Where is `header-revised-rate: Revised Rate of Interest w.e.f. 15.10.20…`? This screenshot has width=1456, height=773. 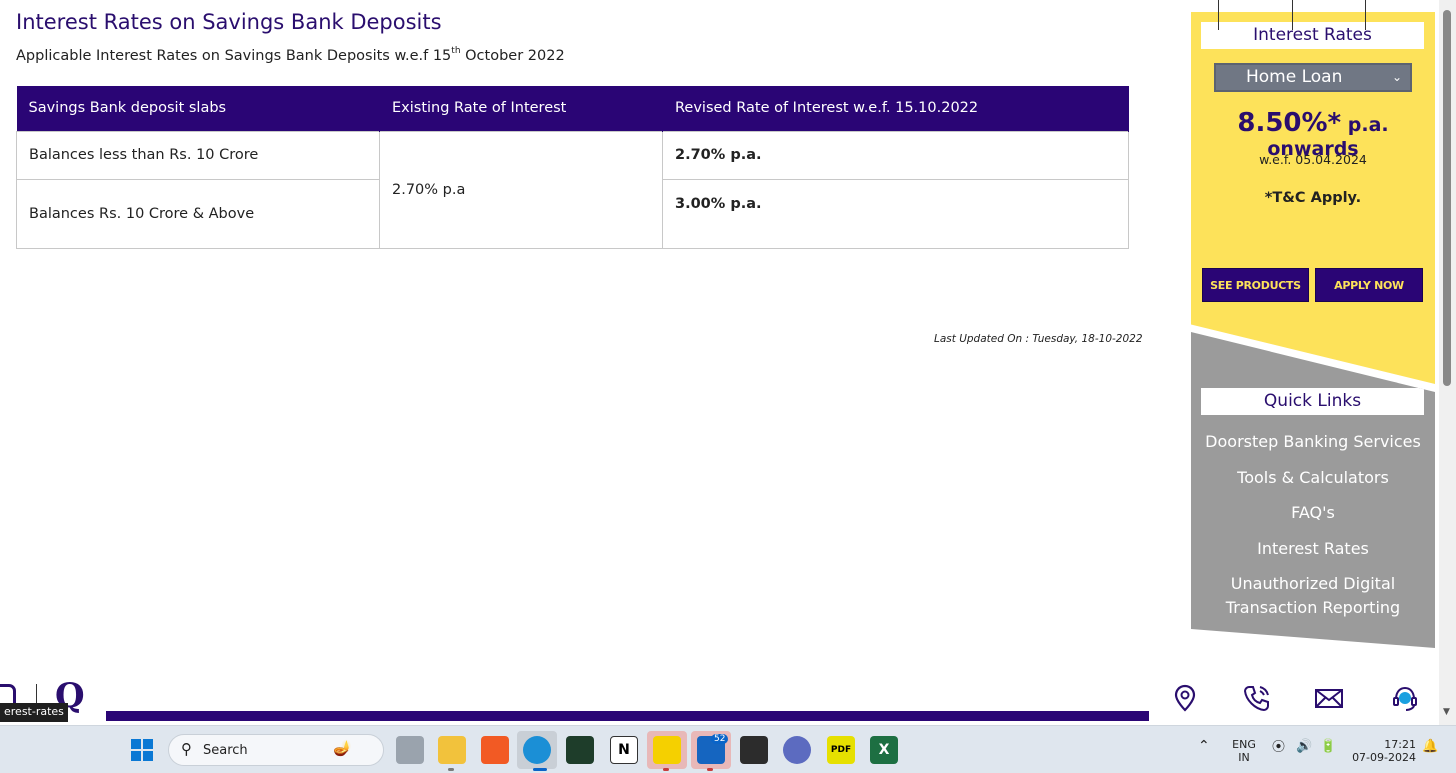 header-revised-rate: Revised Rate of Interest w.e.f. 15.10.20… is located at coordinates (895, 108).